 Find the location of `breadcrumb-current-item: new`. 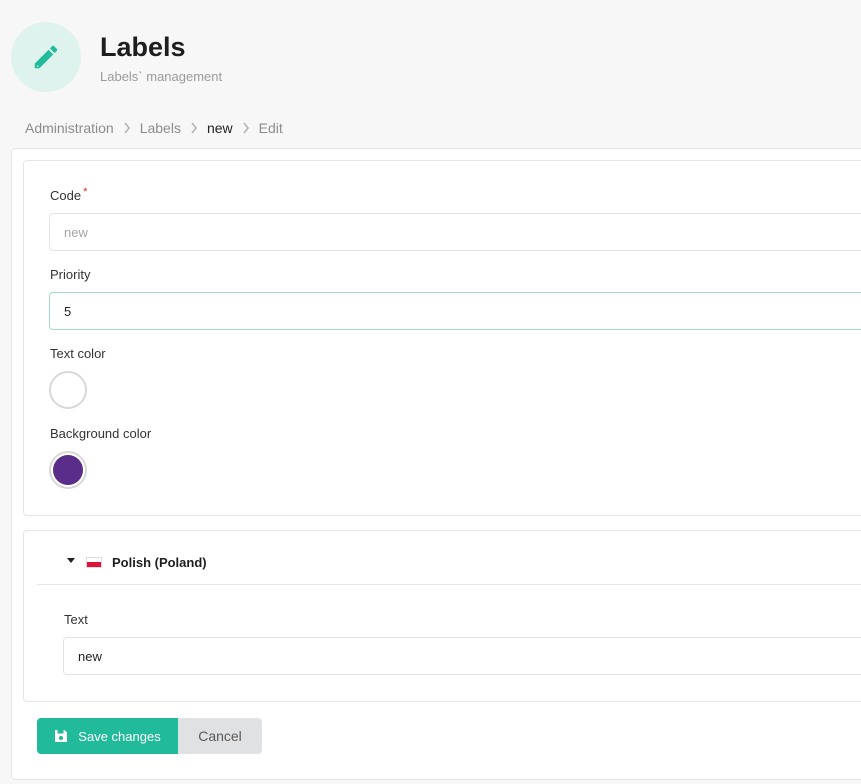

breadcrumb-current-item: new is located at coordinates (219, 128).